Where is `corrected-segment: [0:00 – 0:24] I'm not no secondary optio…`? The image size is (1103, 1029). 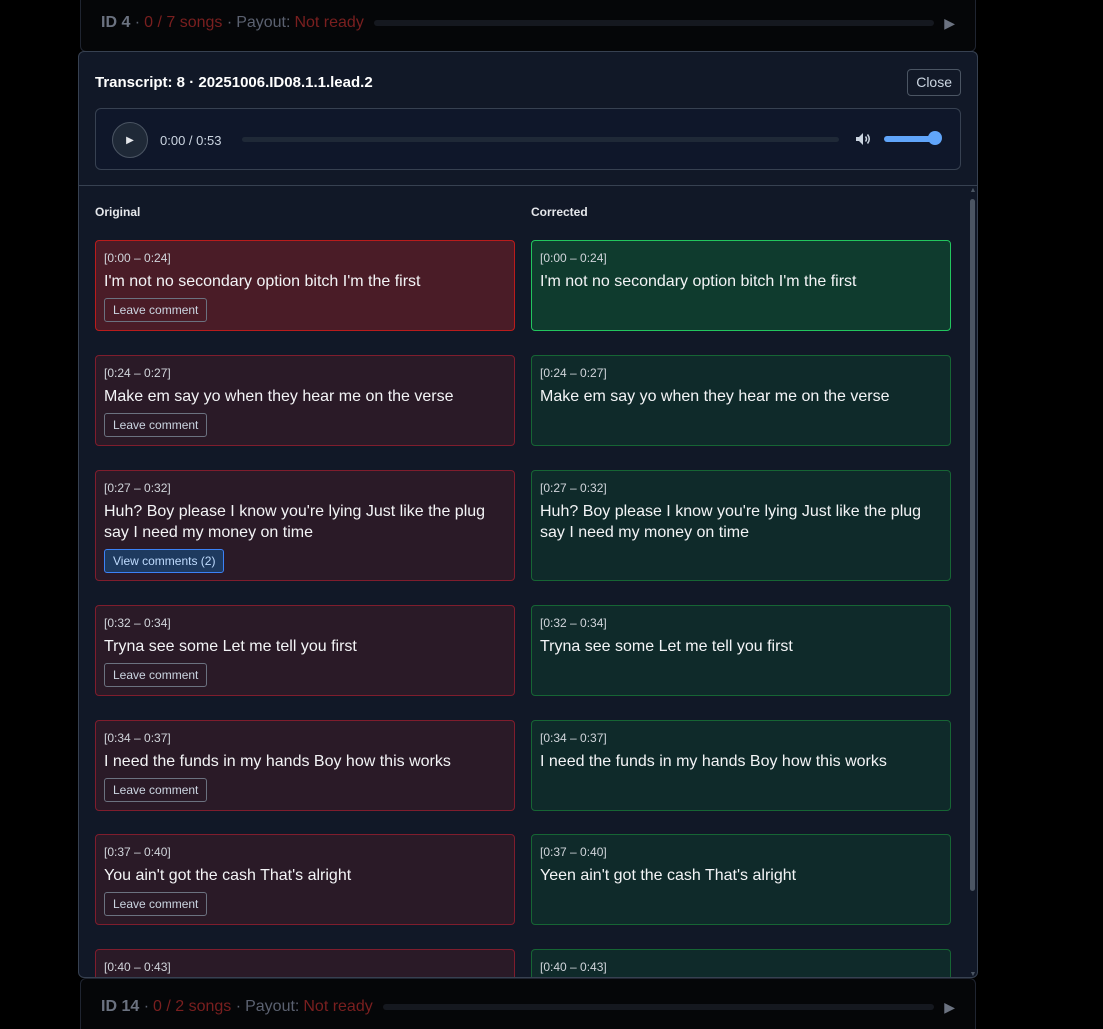 corrected-segment: [0:00 – 0:24] I'm not no secondary optio… is located at coordinates (741, 285).